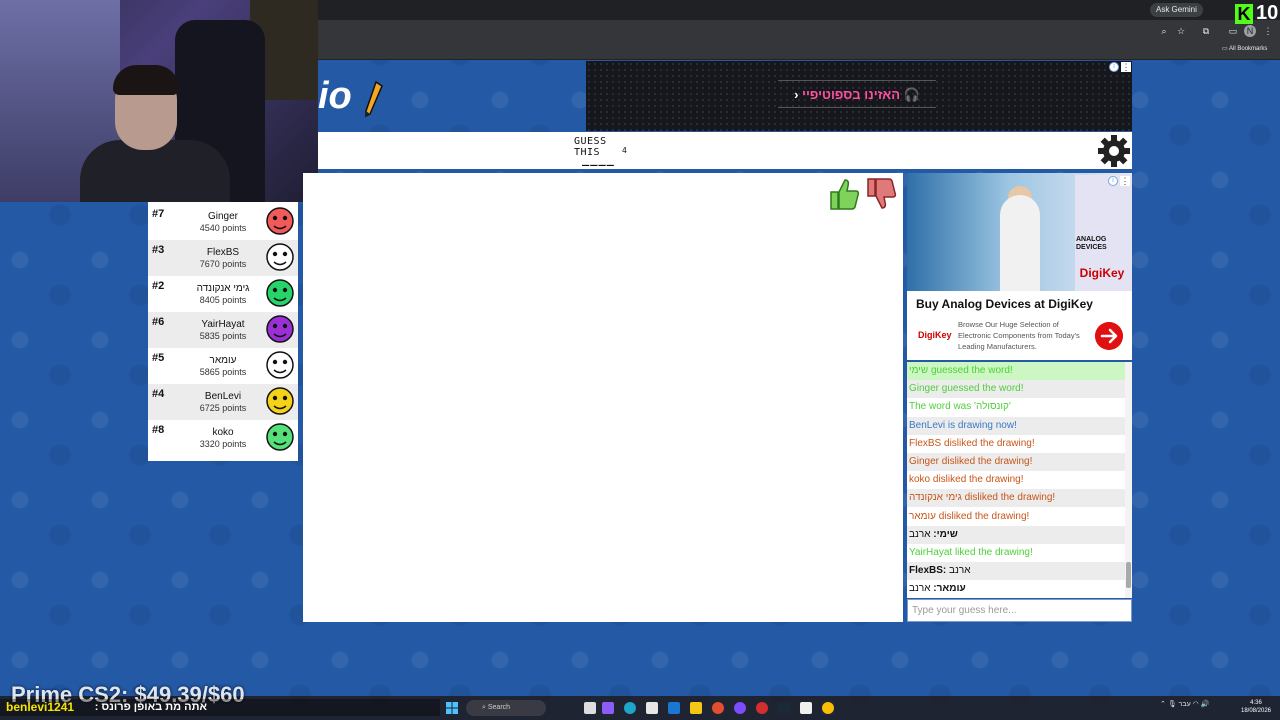 This screenshot has height=720, width=1280. What do you see at coordinates (718, 708) in the screenshot?
I see `firefox-icon` at bounding box center [718, 708].